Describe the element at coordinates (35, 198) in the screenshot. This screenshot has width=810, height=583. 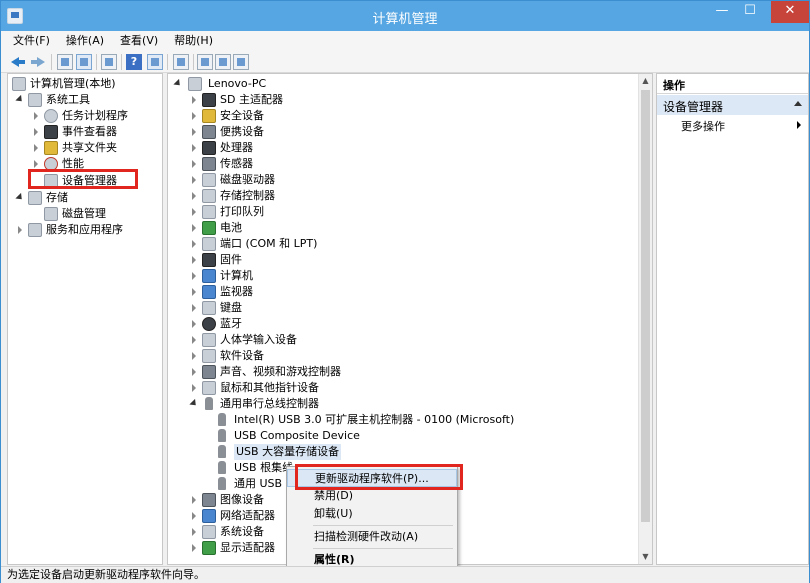
I see `storage-icon` at that location.